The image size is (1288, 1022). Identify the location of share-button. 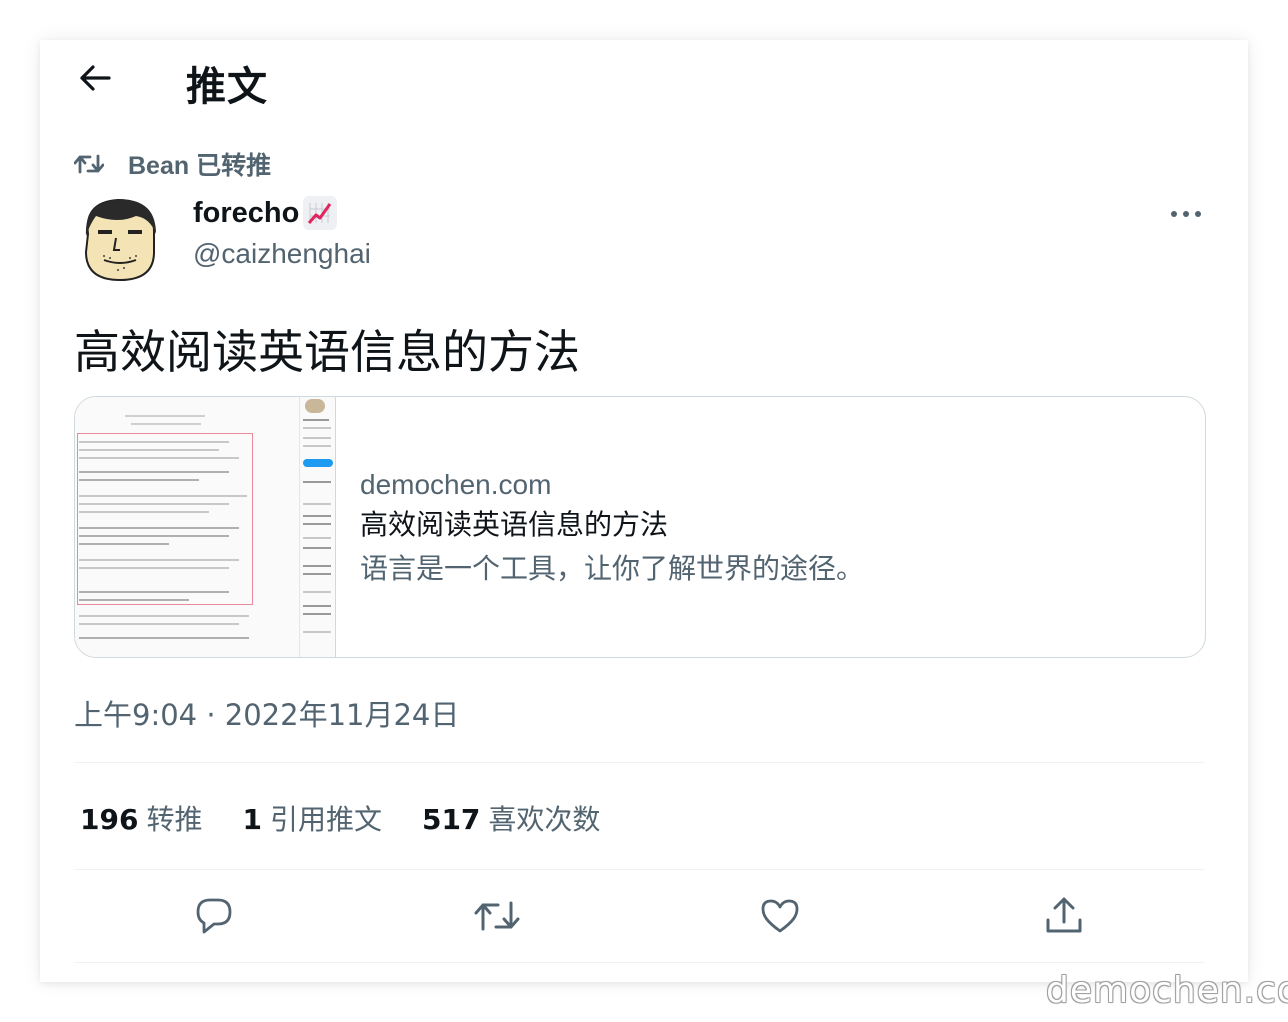
(1064, 916).